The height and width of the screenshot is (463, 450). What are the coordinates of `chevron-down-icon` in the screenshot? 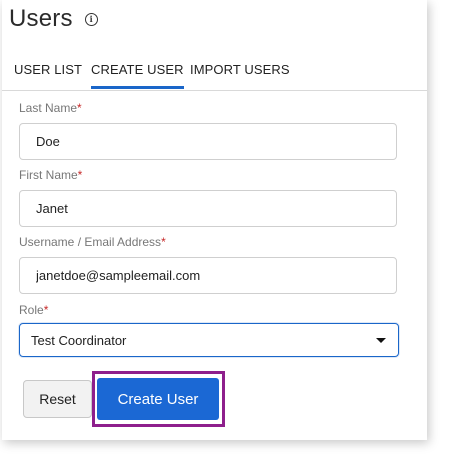 It's located at (381, 340).